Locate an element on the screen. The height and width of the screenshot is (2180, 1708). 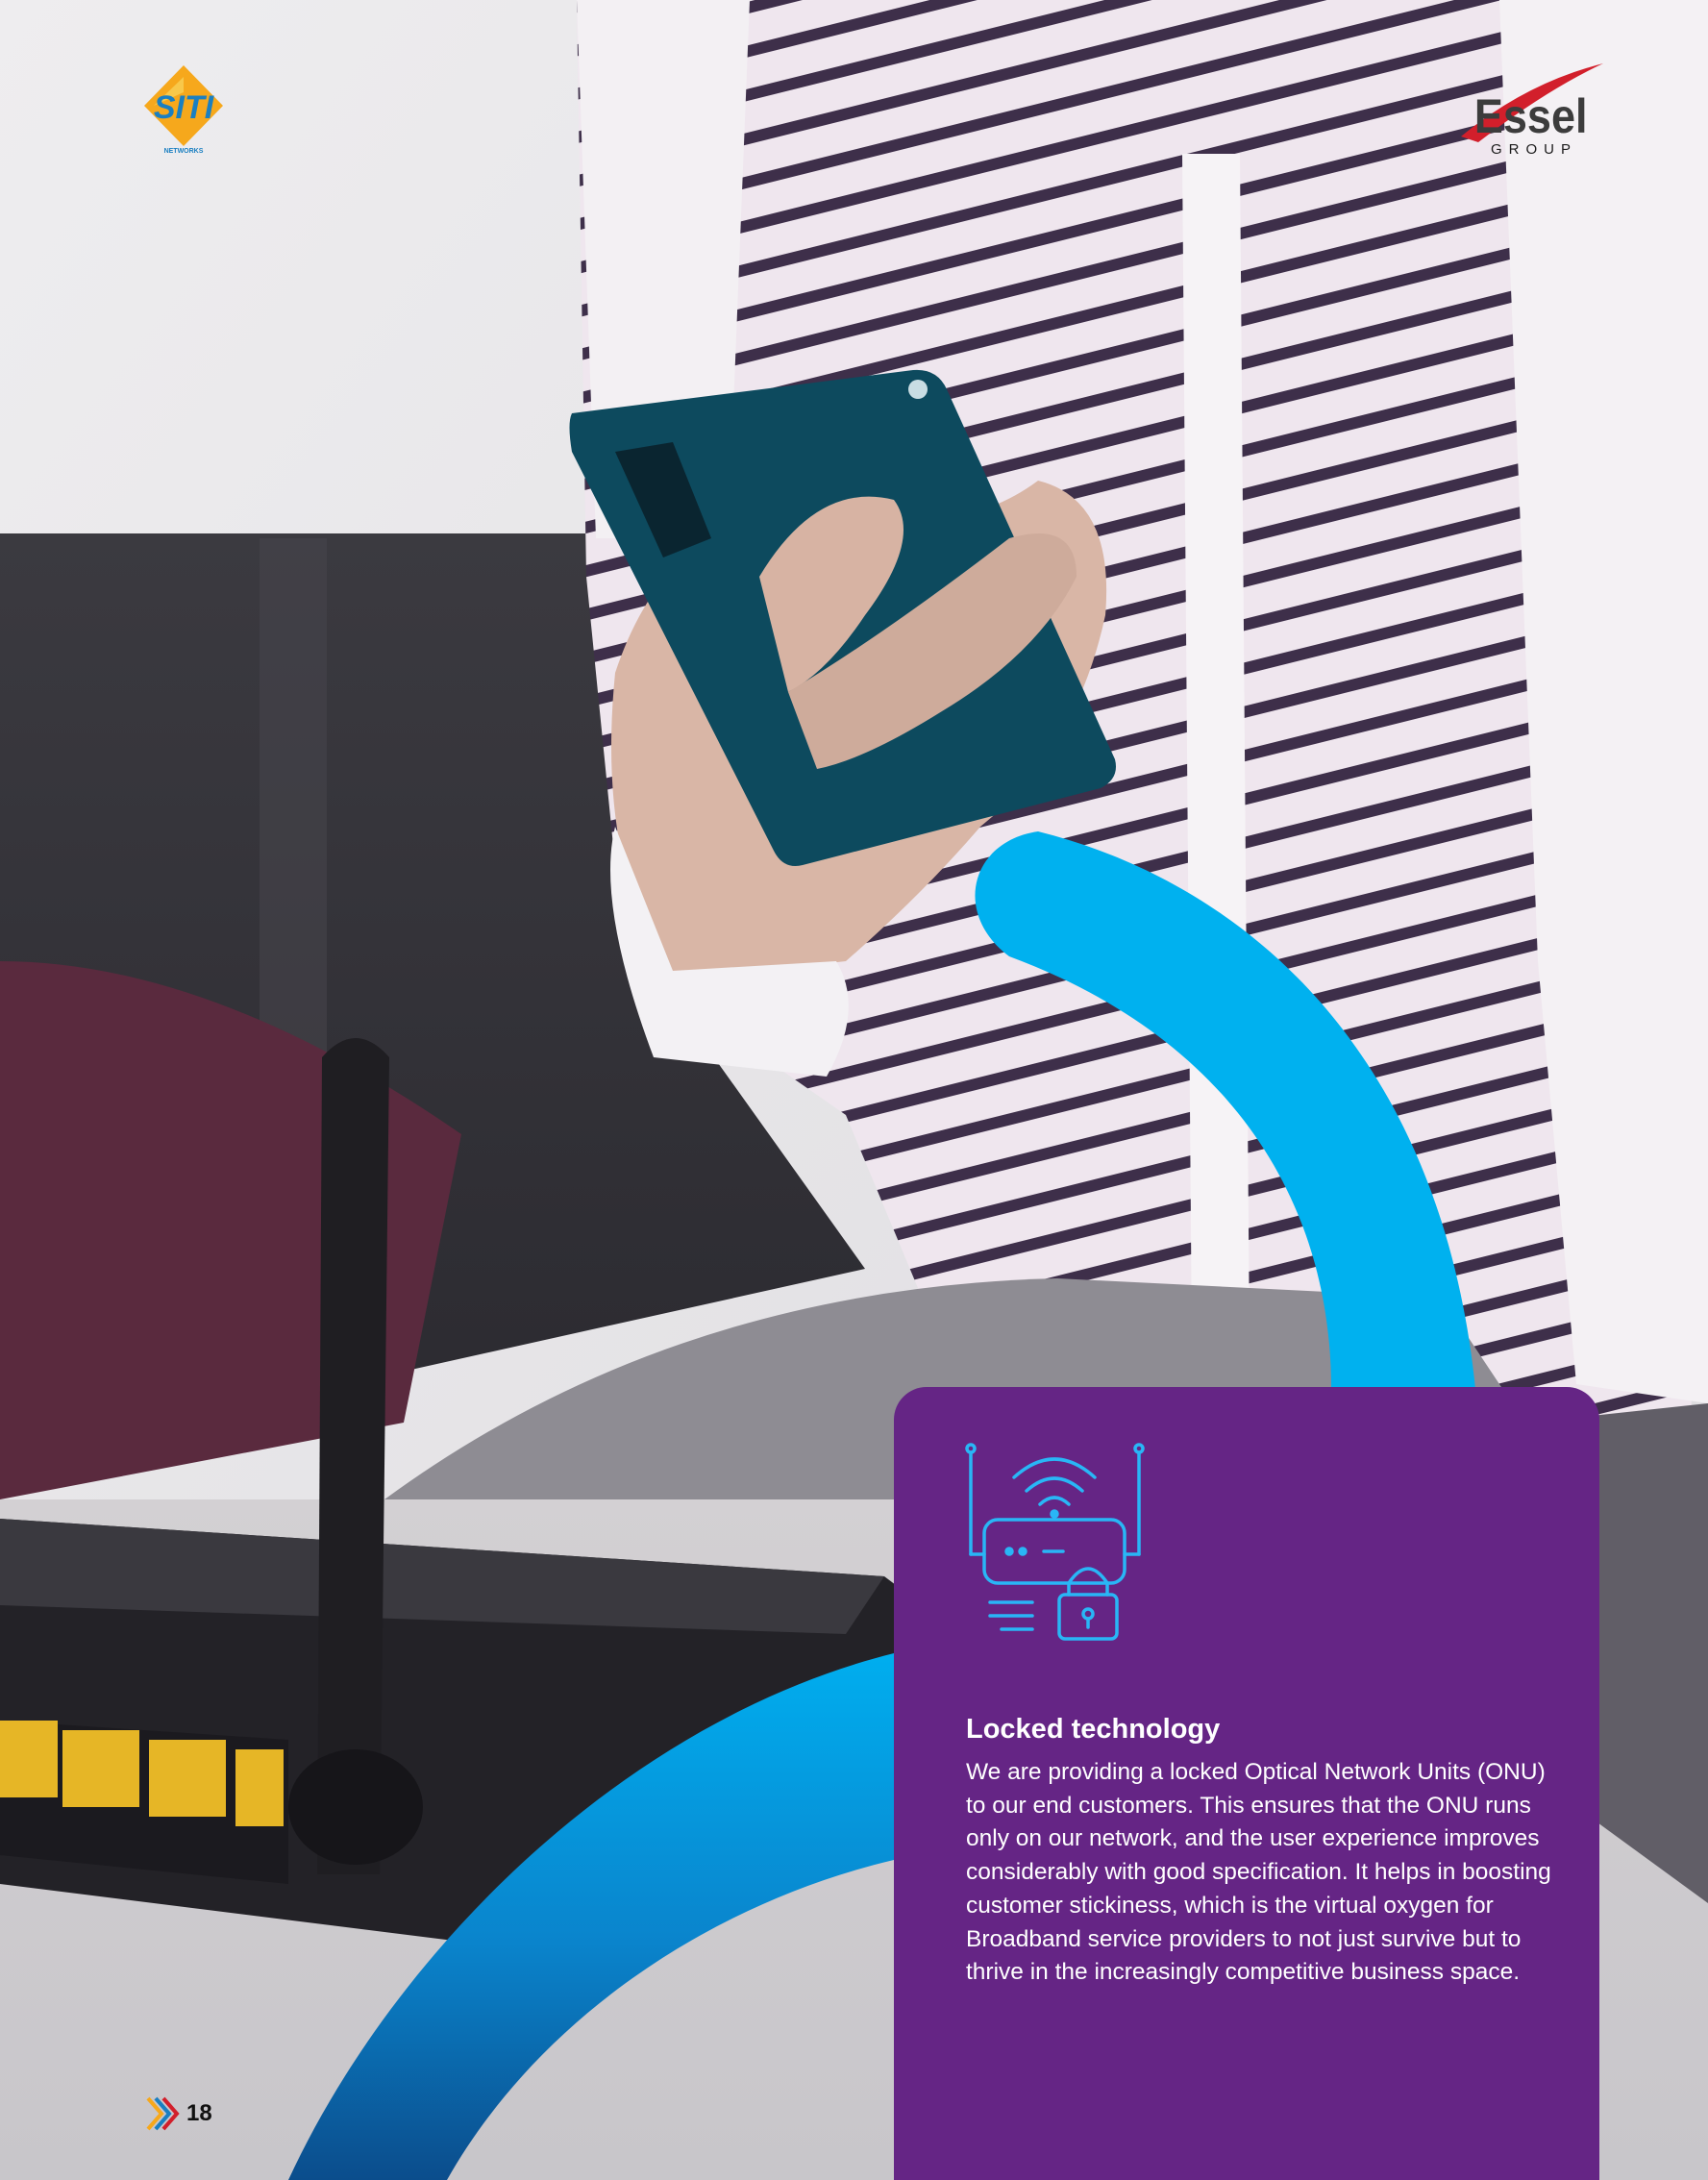
svg-text: SITI is located at coordinates (185, 107).